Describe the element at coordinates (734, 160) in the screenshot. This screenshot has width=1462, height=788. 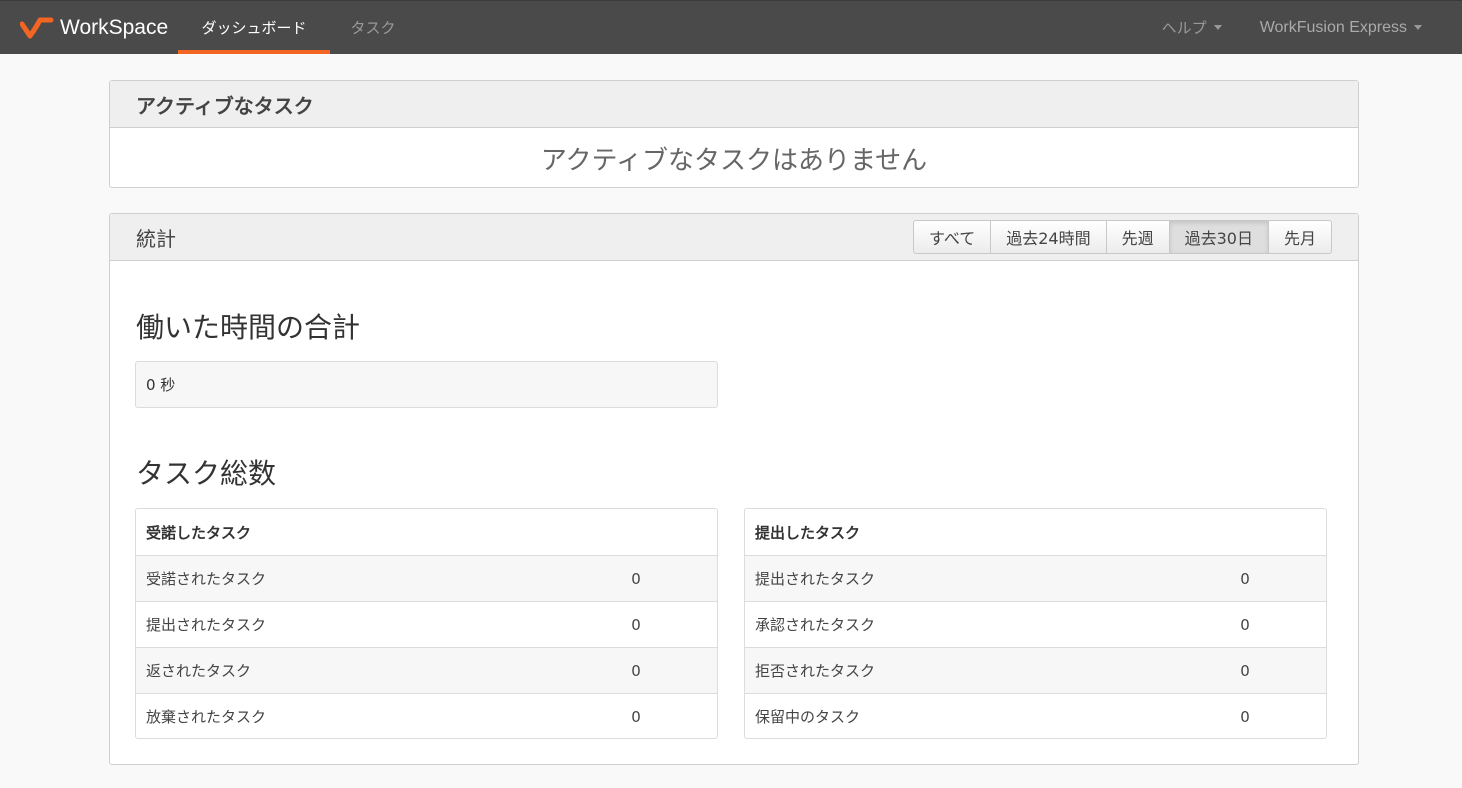
I see `no-active-tasks-message: アクティブなタスクはありません` at that location.